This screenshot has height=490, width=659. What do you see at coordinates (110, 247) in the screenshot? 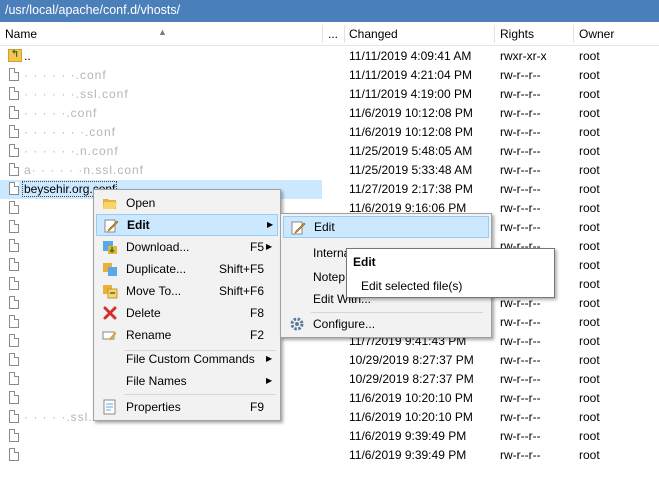
I see `download-icon` at bounding box center [110, 247].